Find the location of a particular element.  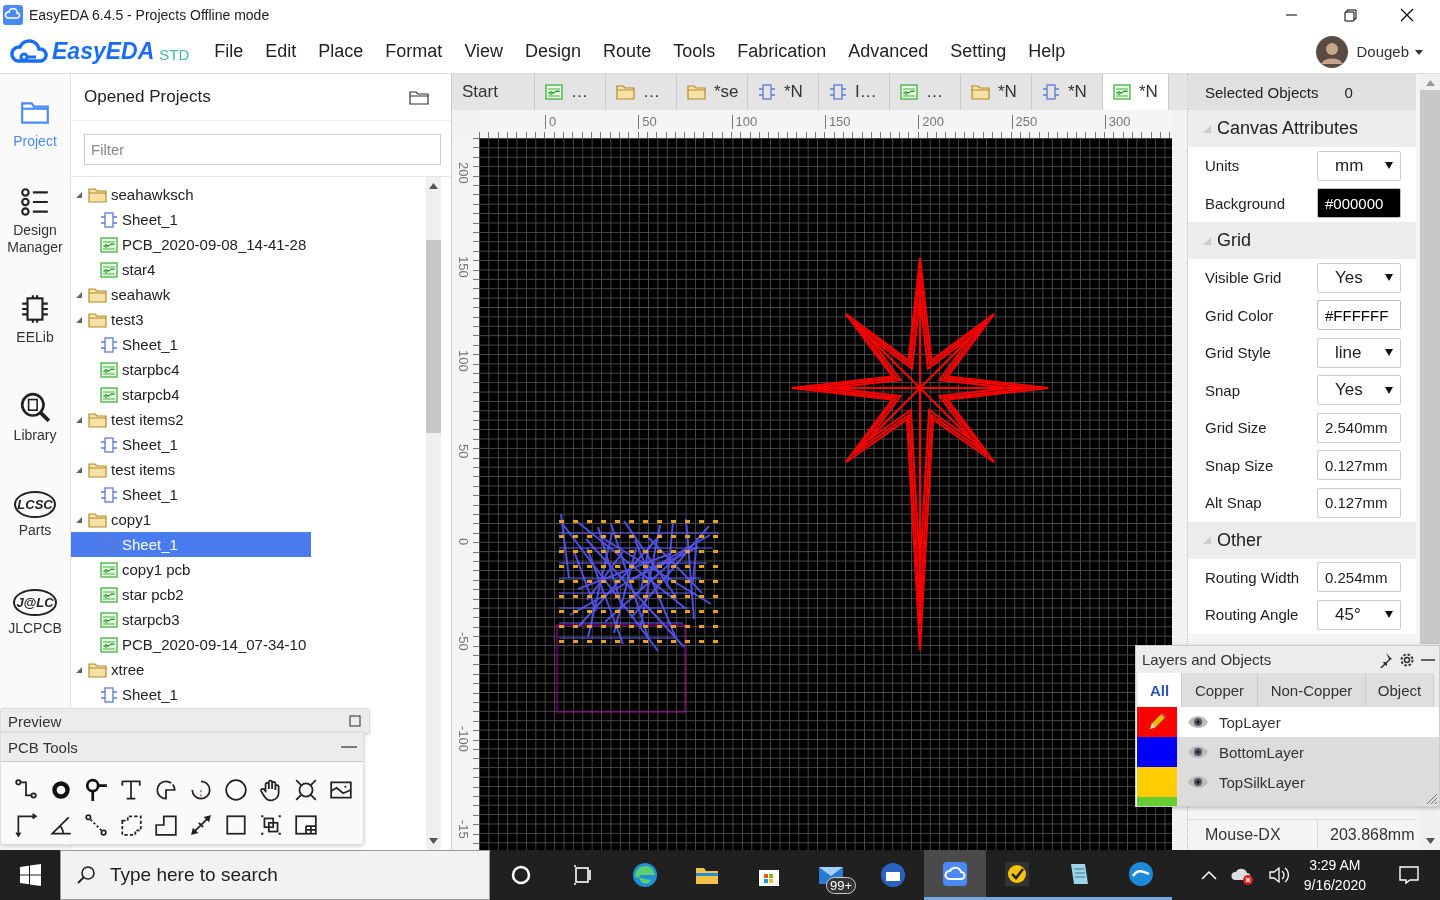

taskbar-button is located at coordinates (955, 875).